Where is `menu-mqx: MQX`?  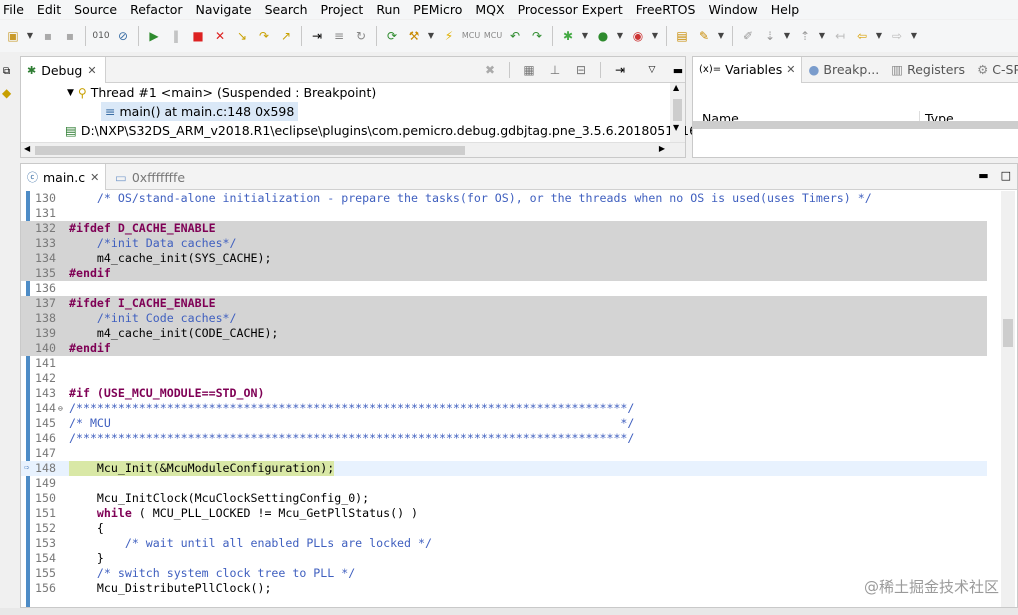 menu-mqx: MQX is located at coordinates (489, 9).